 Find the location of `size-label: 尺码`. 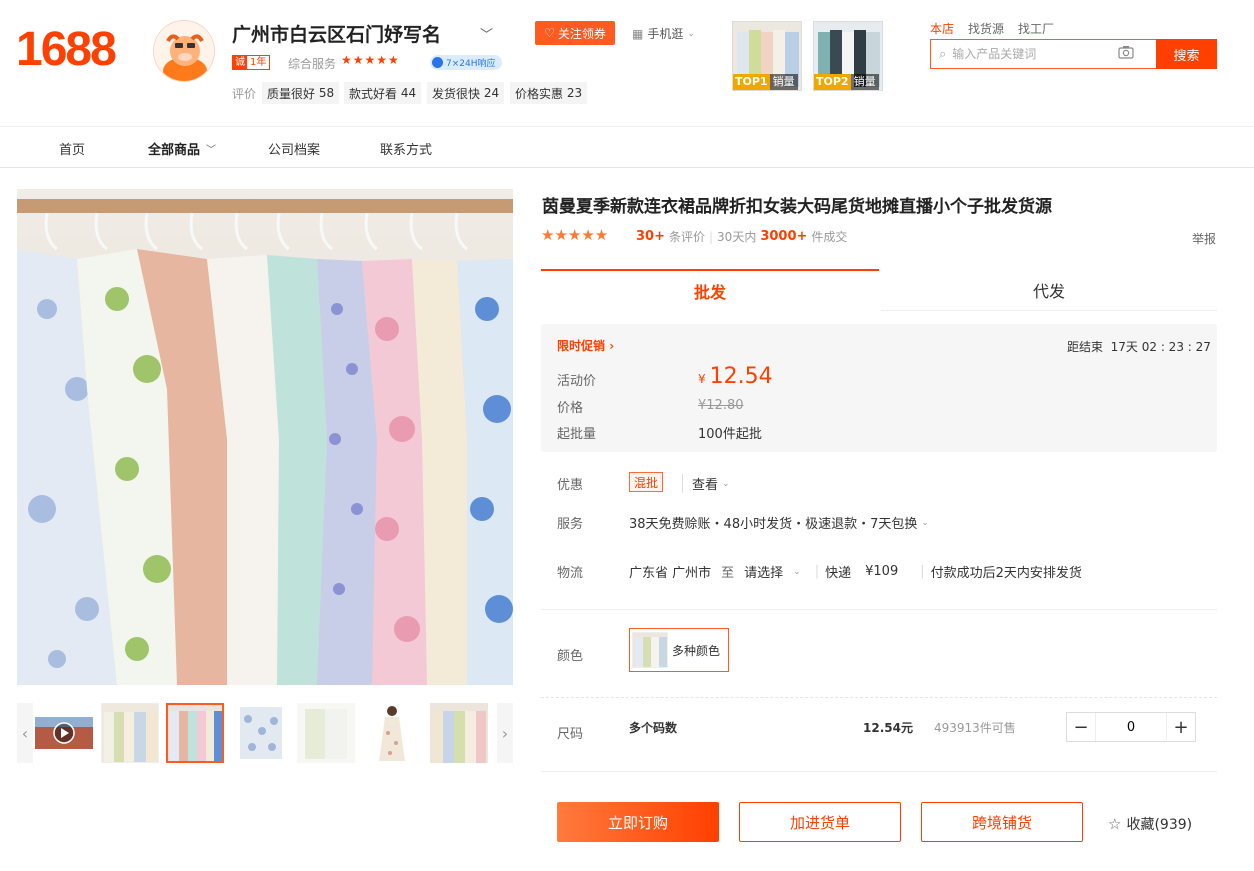

size-label: 尺码 is located at coordinates (570, 734).